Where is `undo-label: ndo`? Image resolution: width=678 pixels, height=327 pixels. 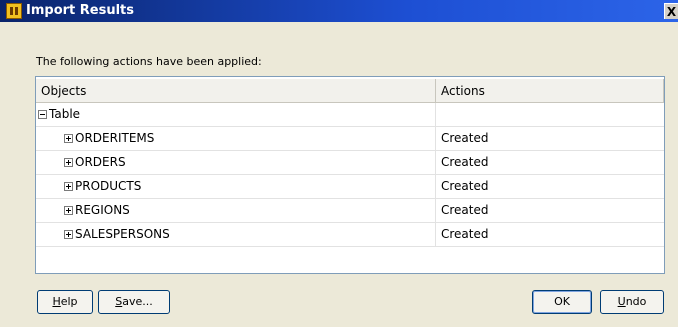
undo-label: ndo is located at coordinates (636, 301).